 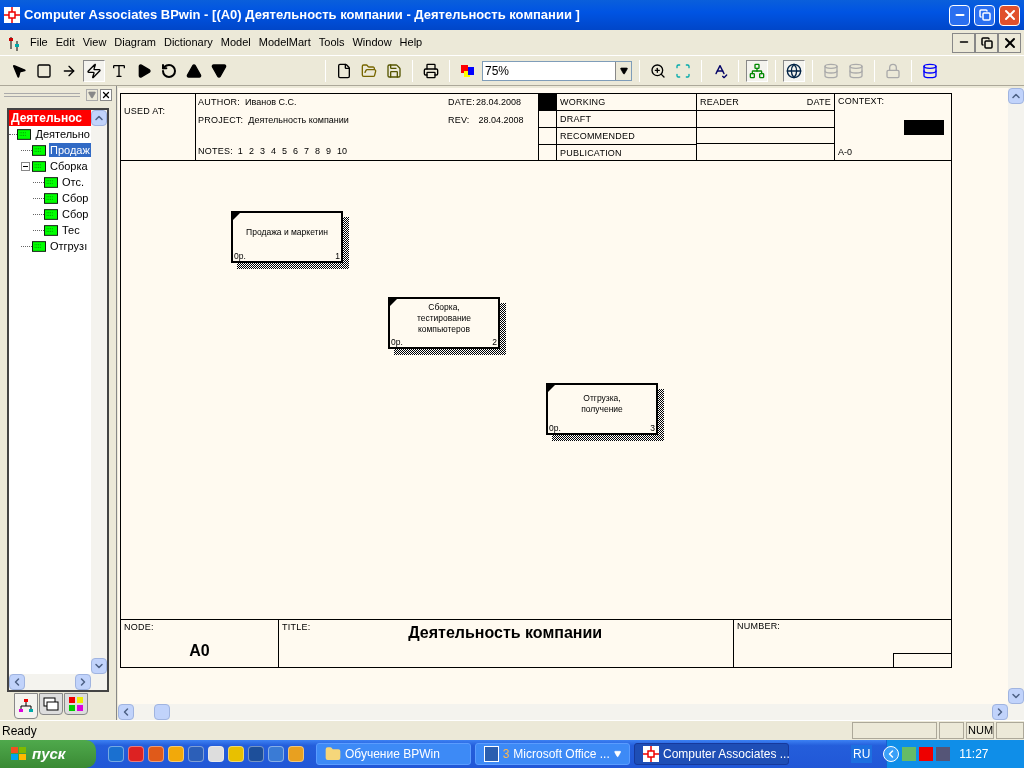 What do you see at coordinates (557, 70) in the screenshot?
I see `zoom-dropdown: 75%` at bounding box center [557, 70].